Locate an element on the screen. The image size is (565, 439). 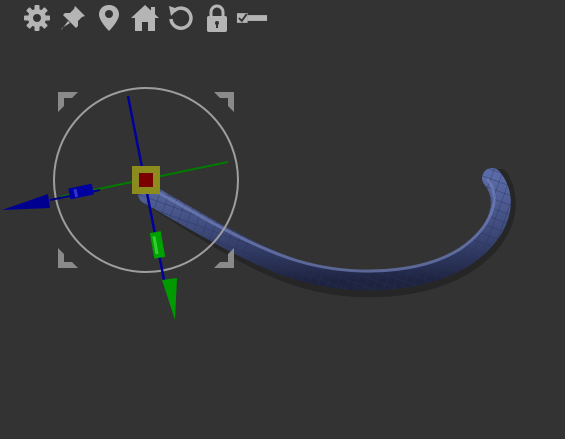
toggle-button is located at coordinates (252, 18).